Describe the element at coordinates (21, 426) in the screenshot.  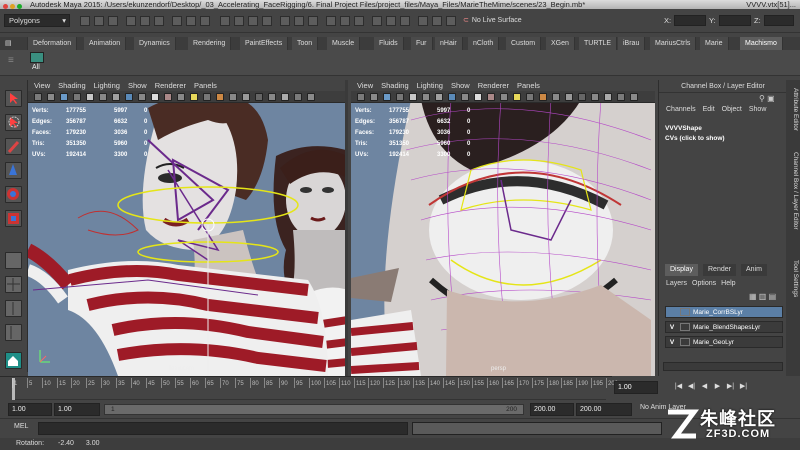
I see `mel-label: MEL` at that location.